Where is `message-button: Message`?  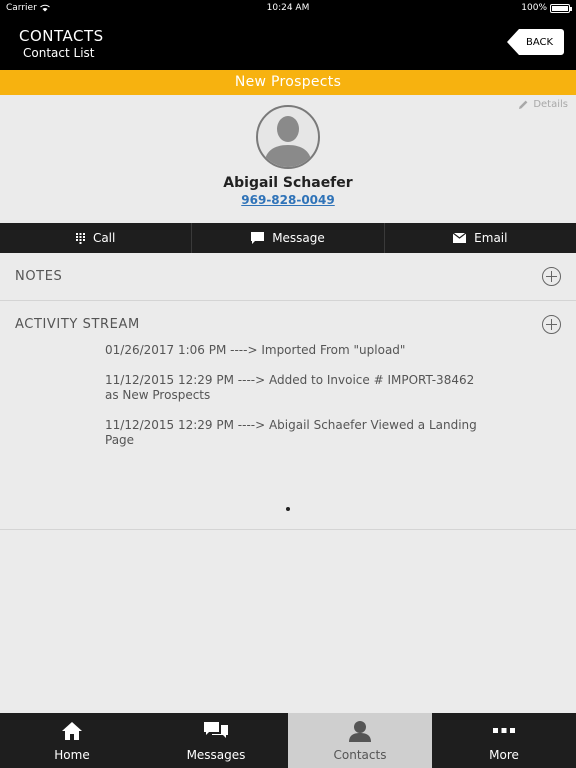
message-button: Message is located at coordinates (288, 238).